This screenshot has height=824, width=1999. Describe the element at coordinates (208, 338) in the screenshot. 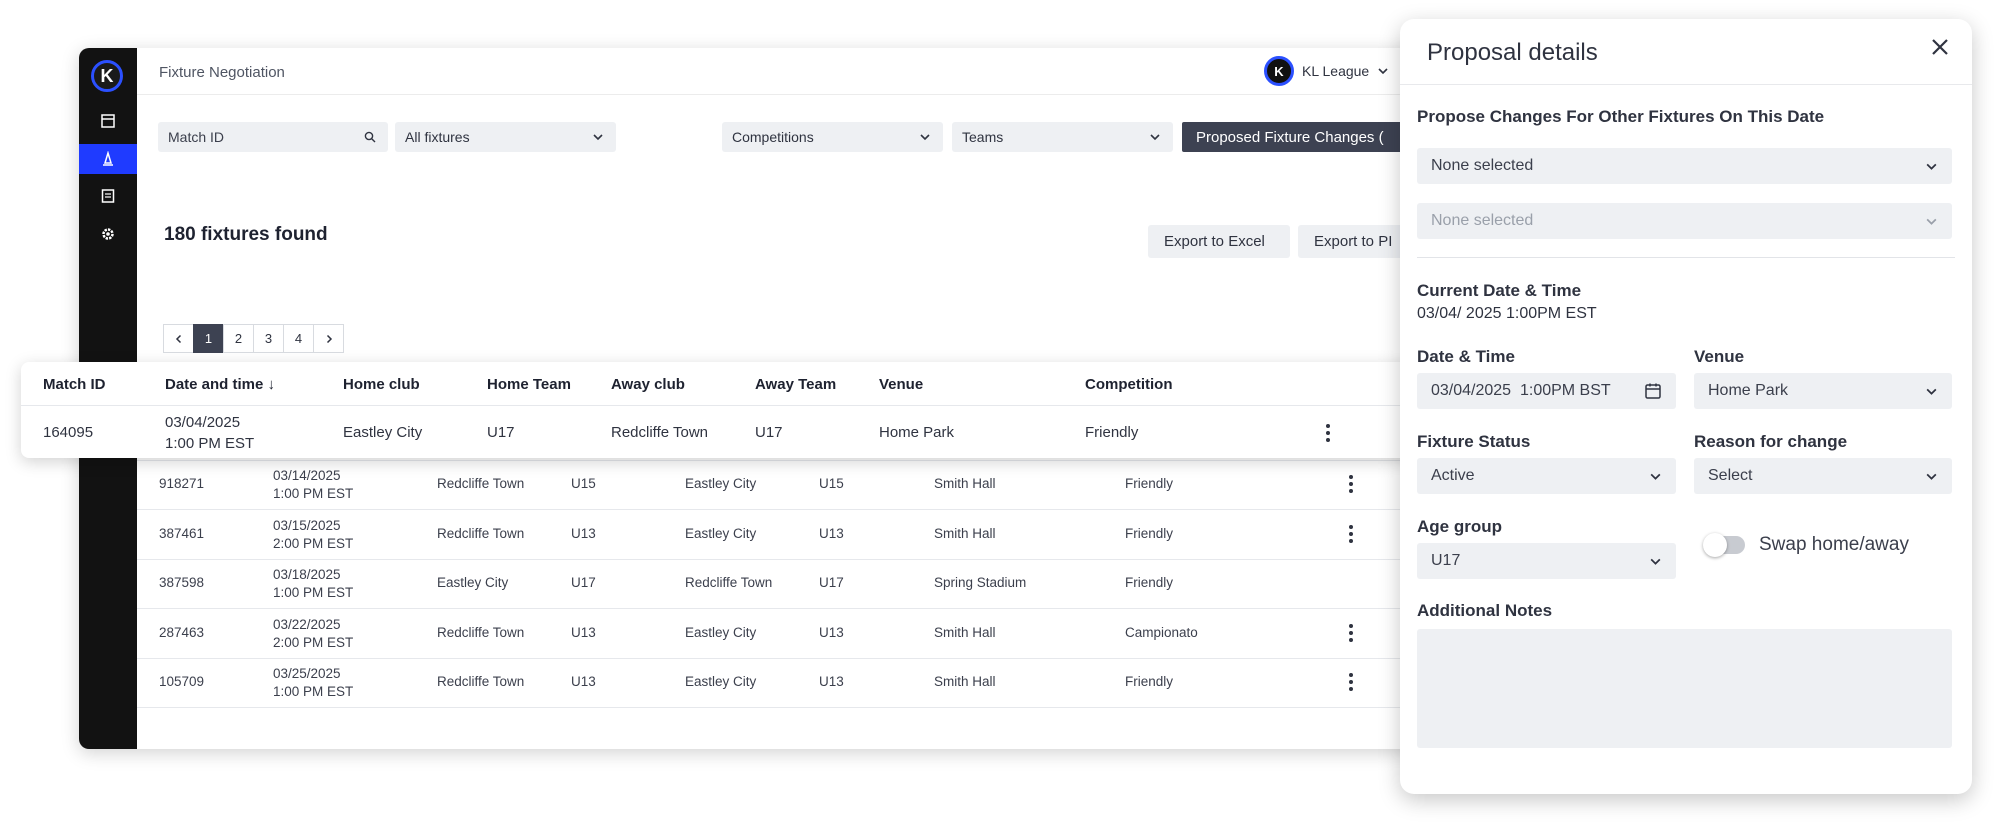

I see `page-button-1: 1` at that location.